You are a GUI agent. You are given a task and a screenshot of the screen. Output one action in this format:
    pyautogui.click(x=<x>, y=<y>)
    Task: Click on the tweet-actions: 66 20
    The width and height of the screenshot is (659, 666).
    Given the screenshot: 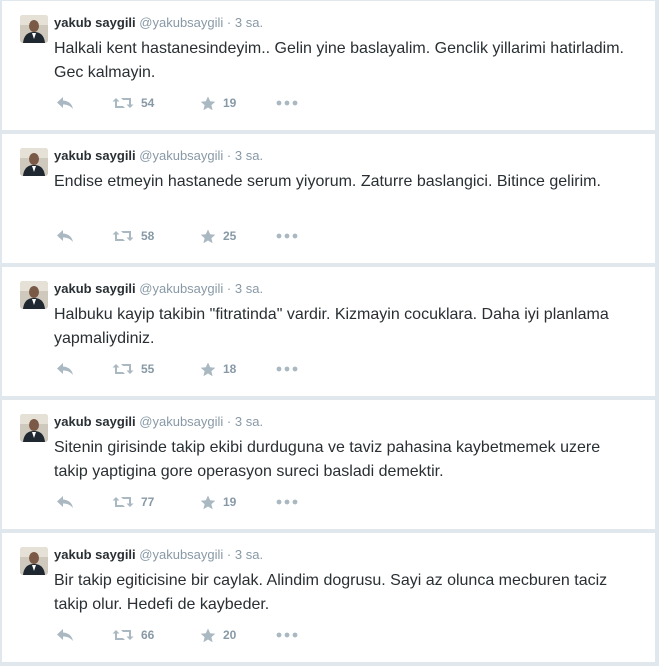 What is the action you would take?
    pyautogui.click(x=204, y=635)
    